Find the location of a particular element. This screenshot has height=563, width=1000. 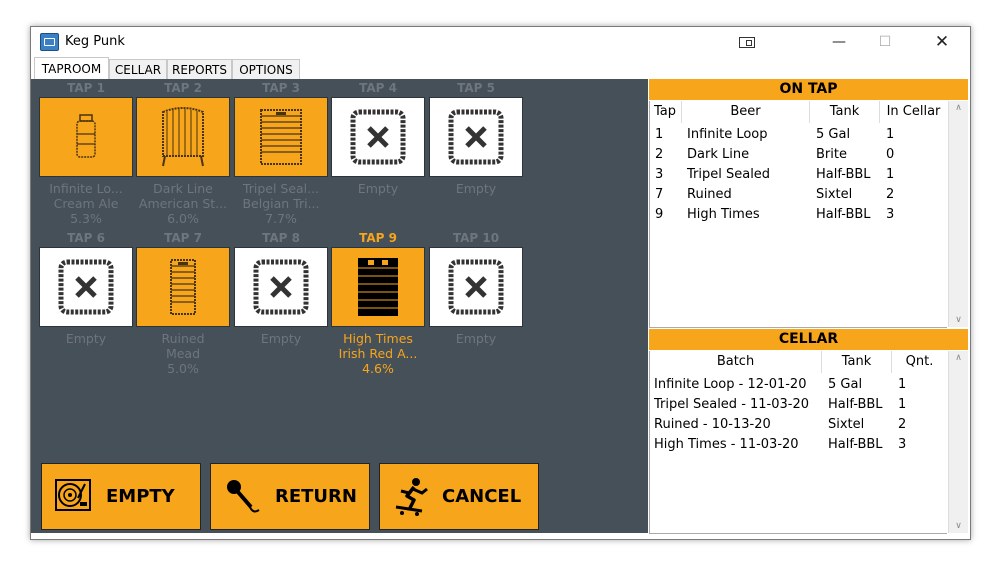

skateboarder-icon is located at coordinates (411, 497).